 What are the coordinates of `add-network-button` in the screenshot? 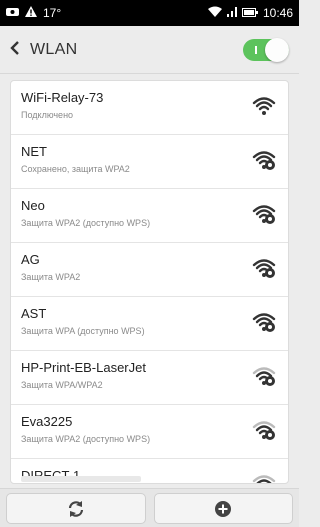 It's located at (223, 508).